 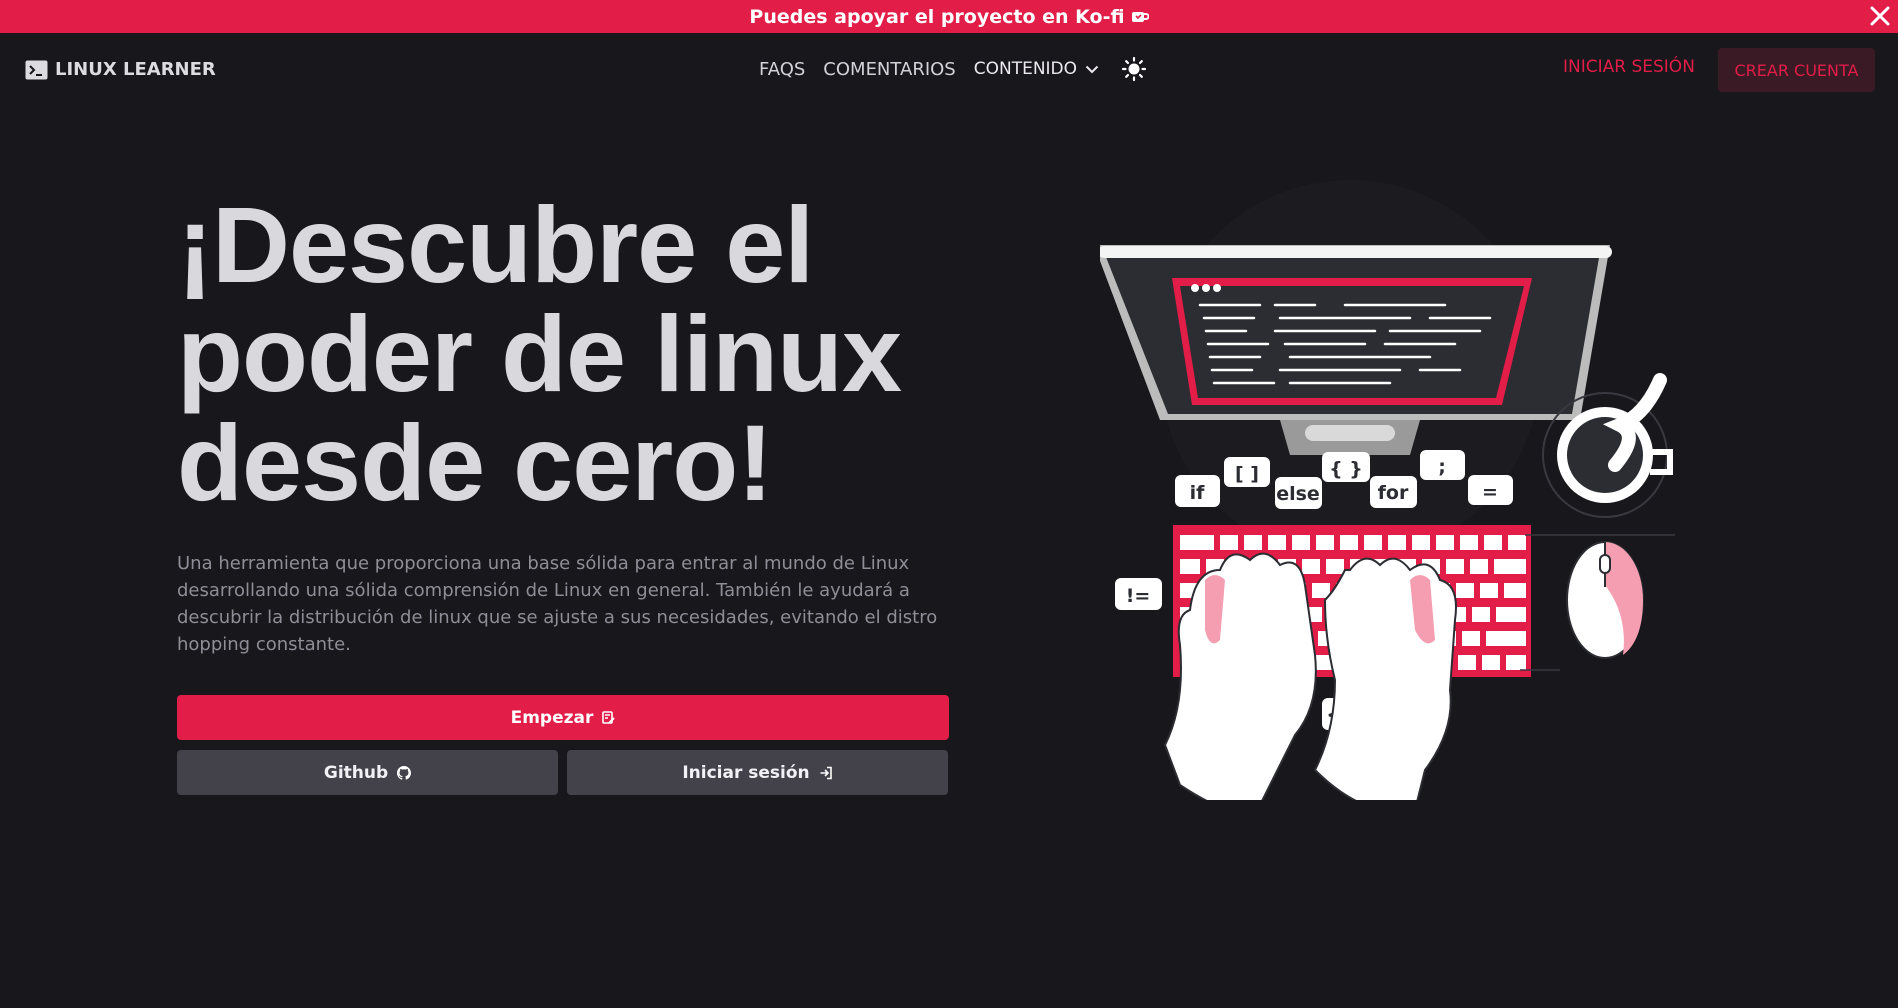 What do you see at coordinates (495, 244) in the screenshot?
I see `hero-title-line: ¡Descubre el` at bounding box center [495, 244].